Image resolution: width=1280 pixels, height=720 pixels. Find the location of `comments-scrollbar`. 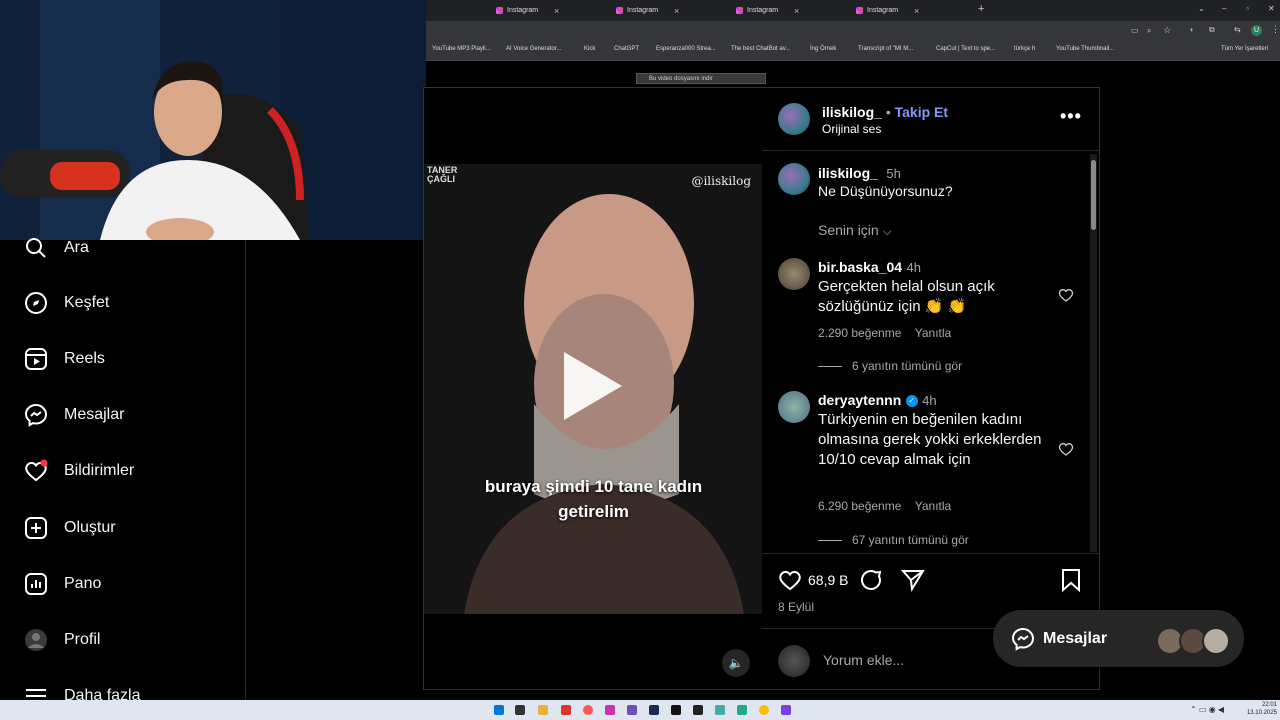

comments-scrollbar is located at coordinates (1093, 353).